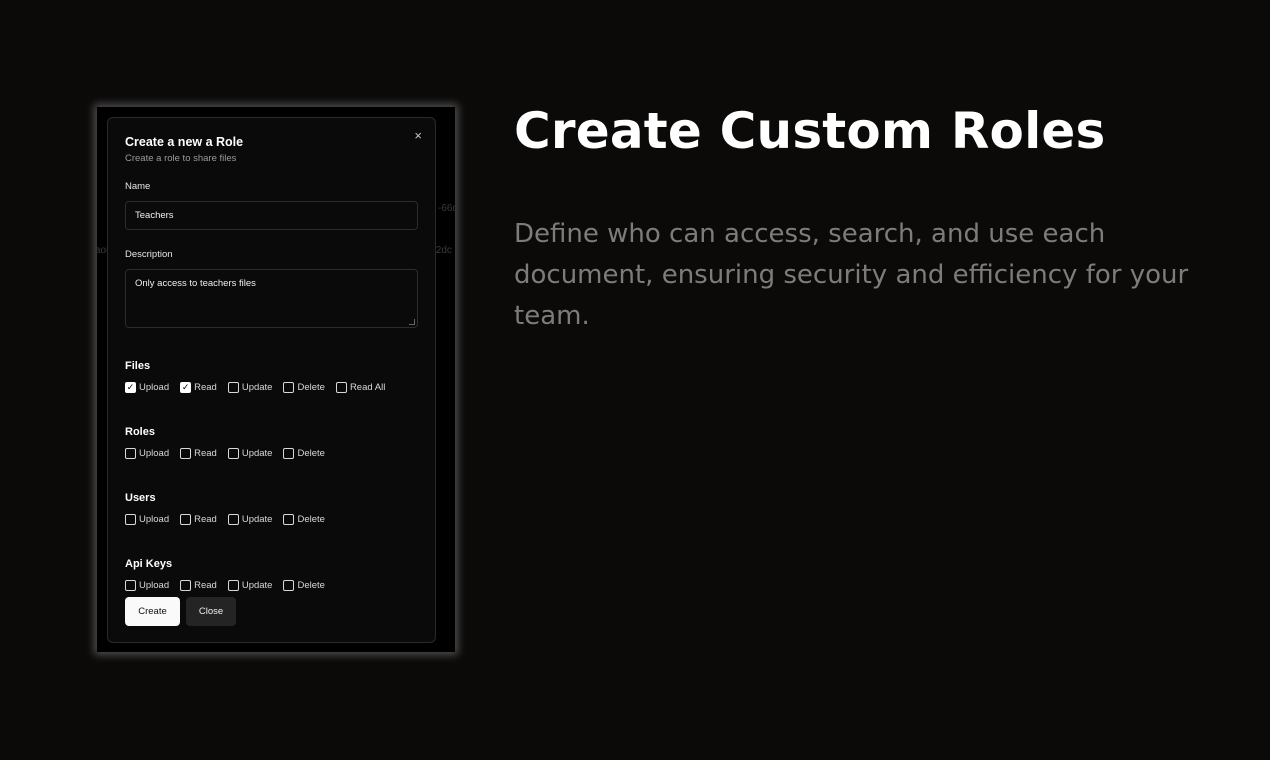 This screenshot has width=1270, height=760. What do you see at coordinates (149, 254) in the screenshot?
I see `description-label: Description` at bounding box center [149, 254].